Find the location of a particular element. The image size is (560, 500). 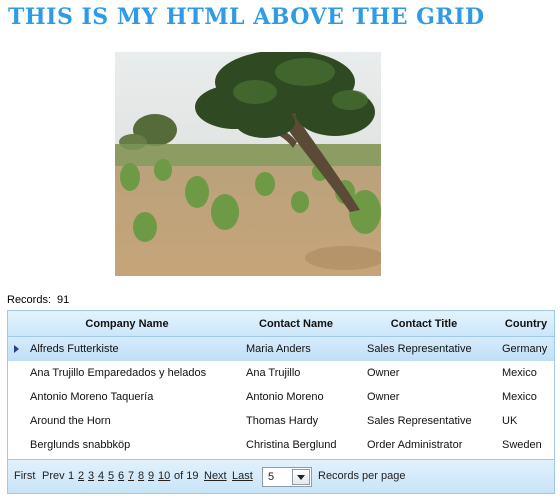

cell-contact: Ana Trujillo is located at coordinates (273, 373).